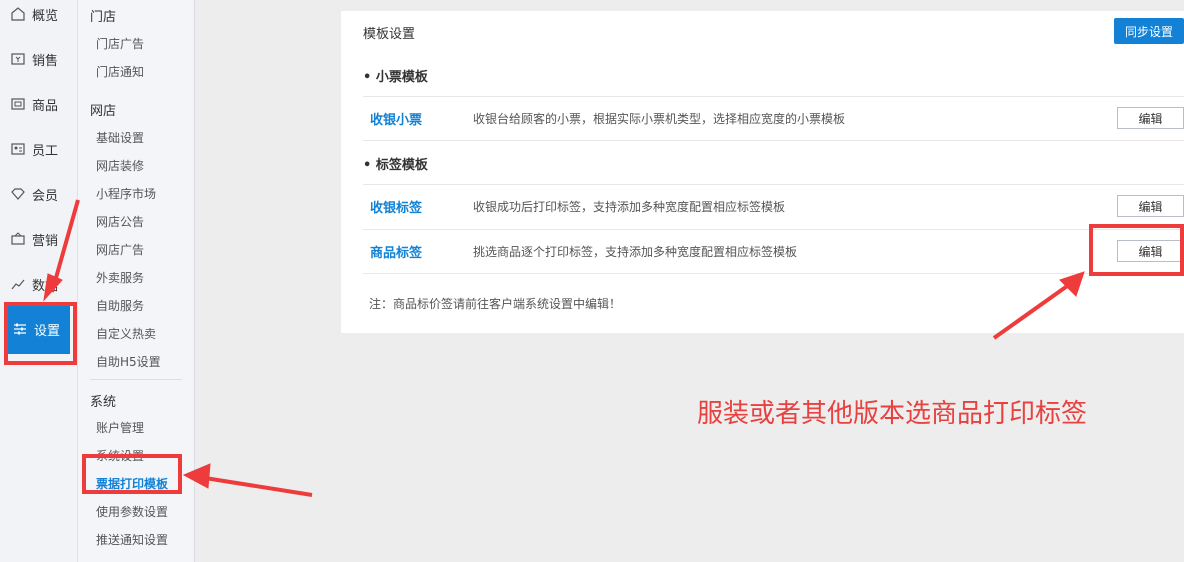 The width and height of the screenshot is (1184, 562). Describe the element at coordinates (103, 17) in the screenshot. I see `group-store-title: 门店` at that location.